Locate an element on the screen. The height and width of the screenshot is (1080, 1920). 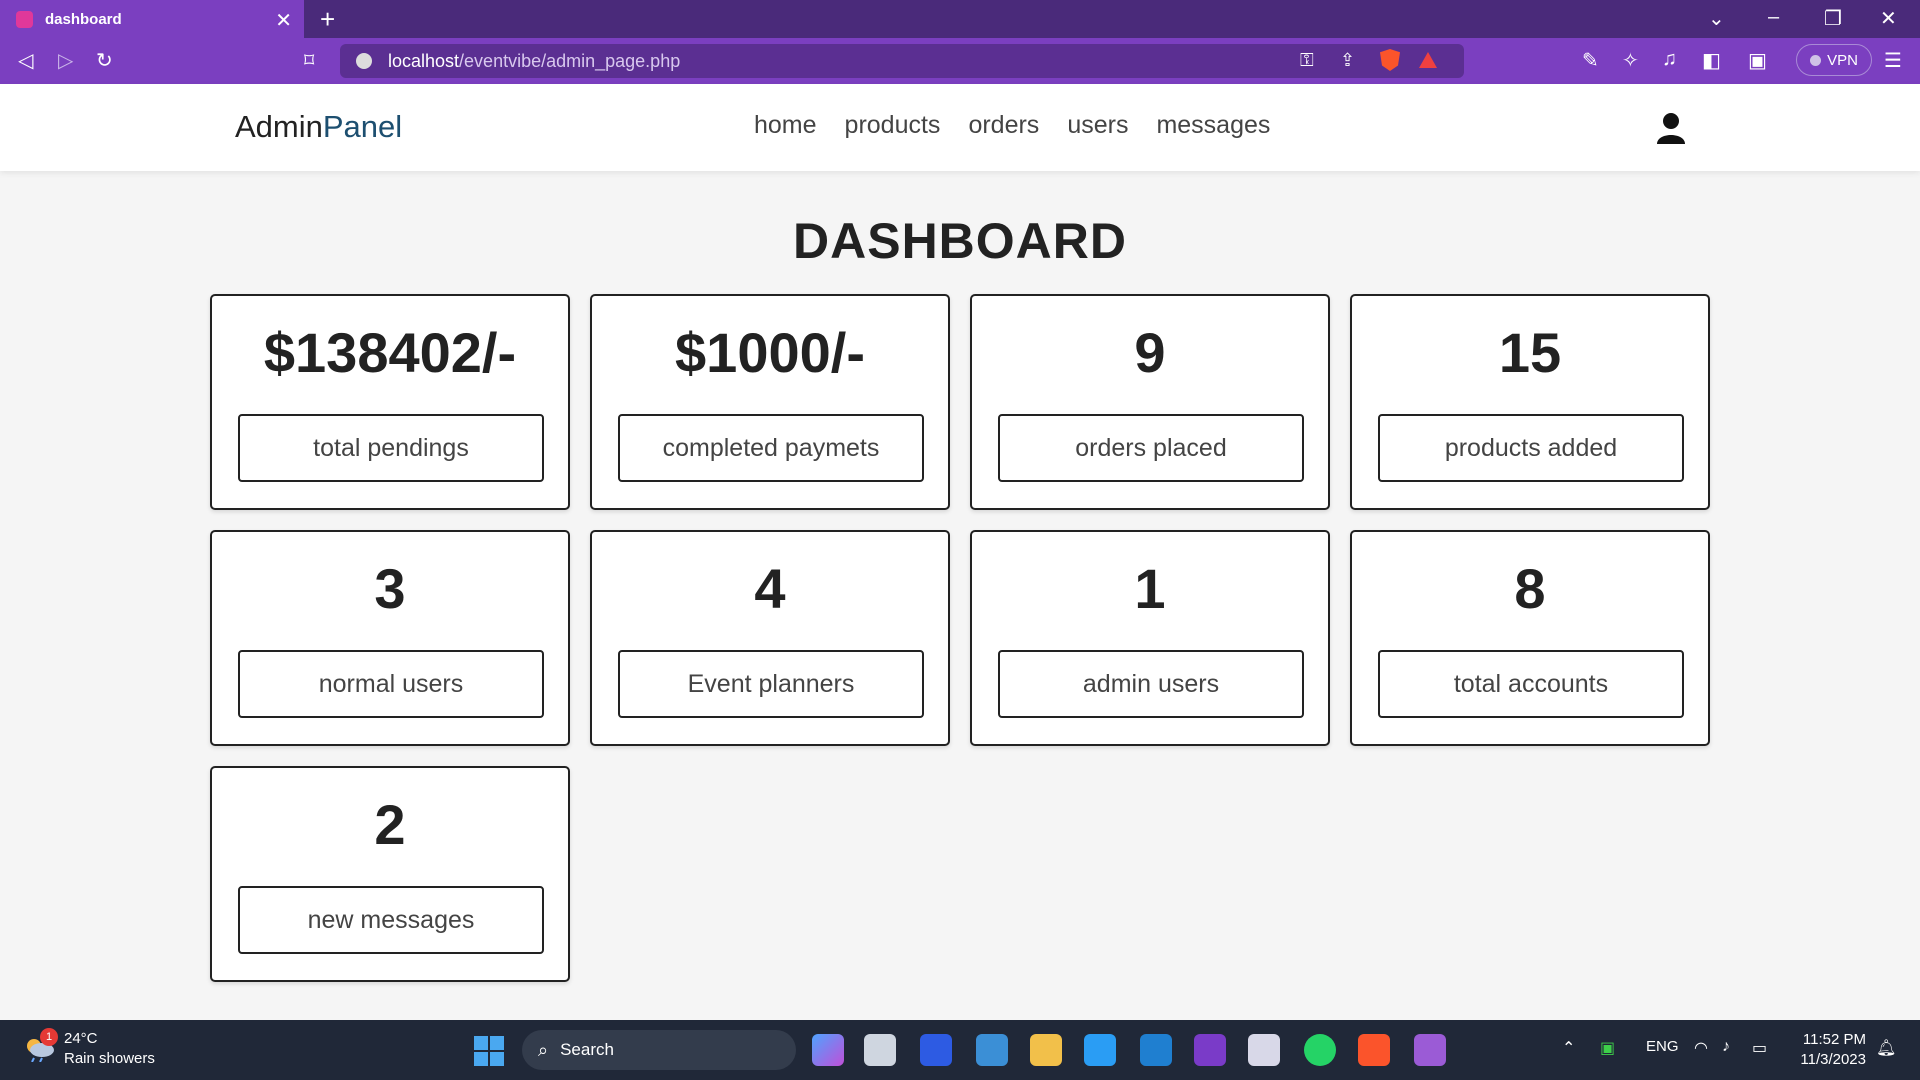
stat-value: 2 is located at coordinates (390, 824).